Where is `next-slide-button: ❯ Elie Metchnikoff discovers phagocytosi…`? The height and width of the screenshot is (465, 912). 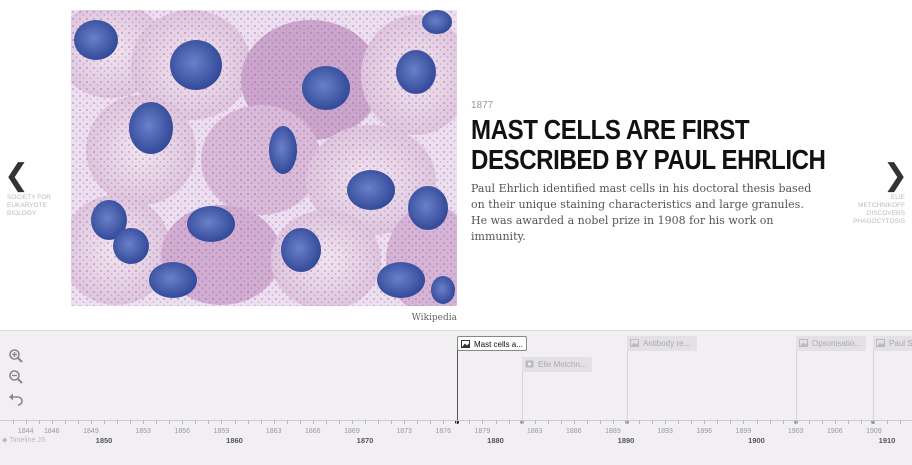
next-slide-button: ❯ Elie Metchnikoff discovers phagocytosi… is located at coordinates (878, 193).